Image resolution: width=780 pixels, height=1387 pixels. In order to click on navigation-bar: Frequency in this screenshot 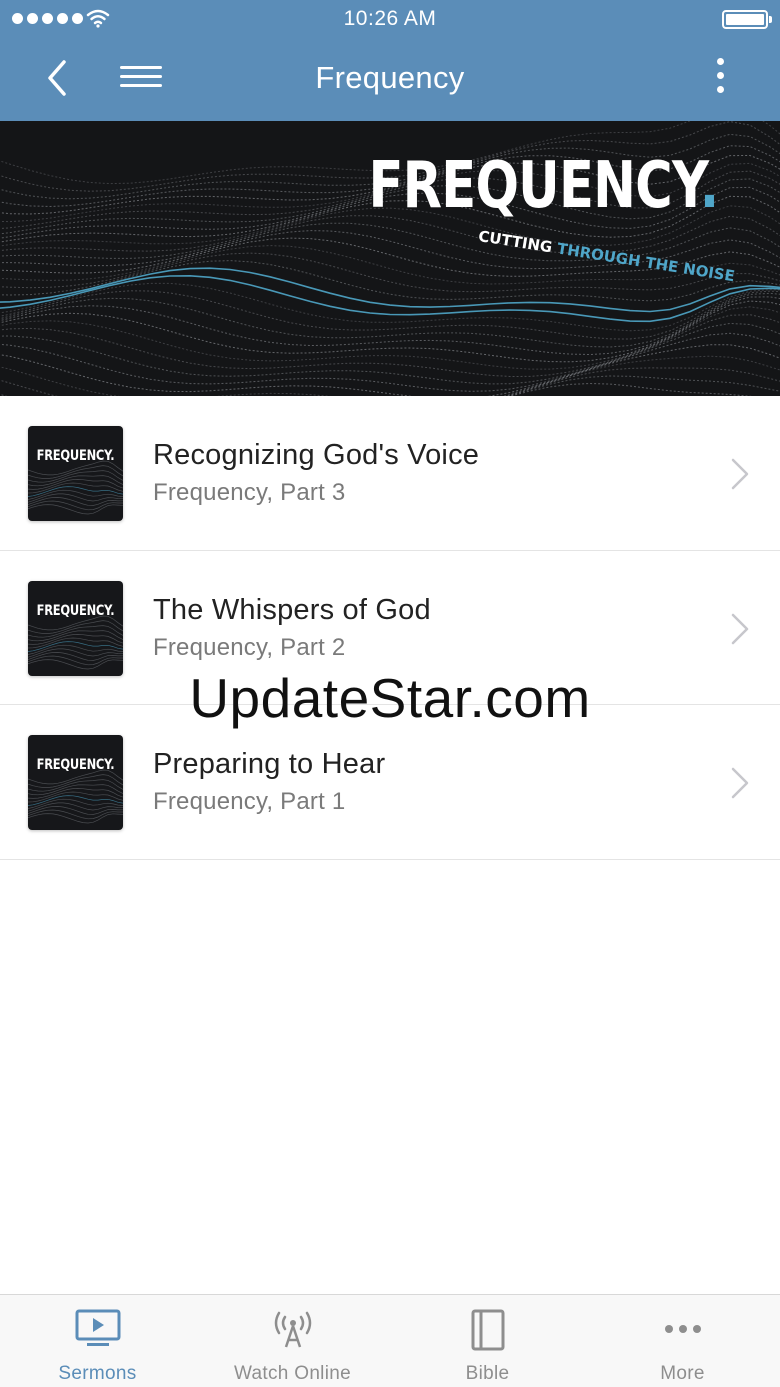, I will do `click(390, 80)`.